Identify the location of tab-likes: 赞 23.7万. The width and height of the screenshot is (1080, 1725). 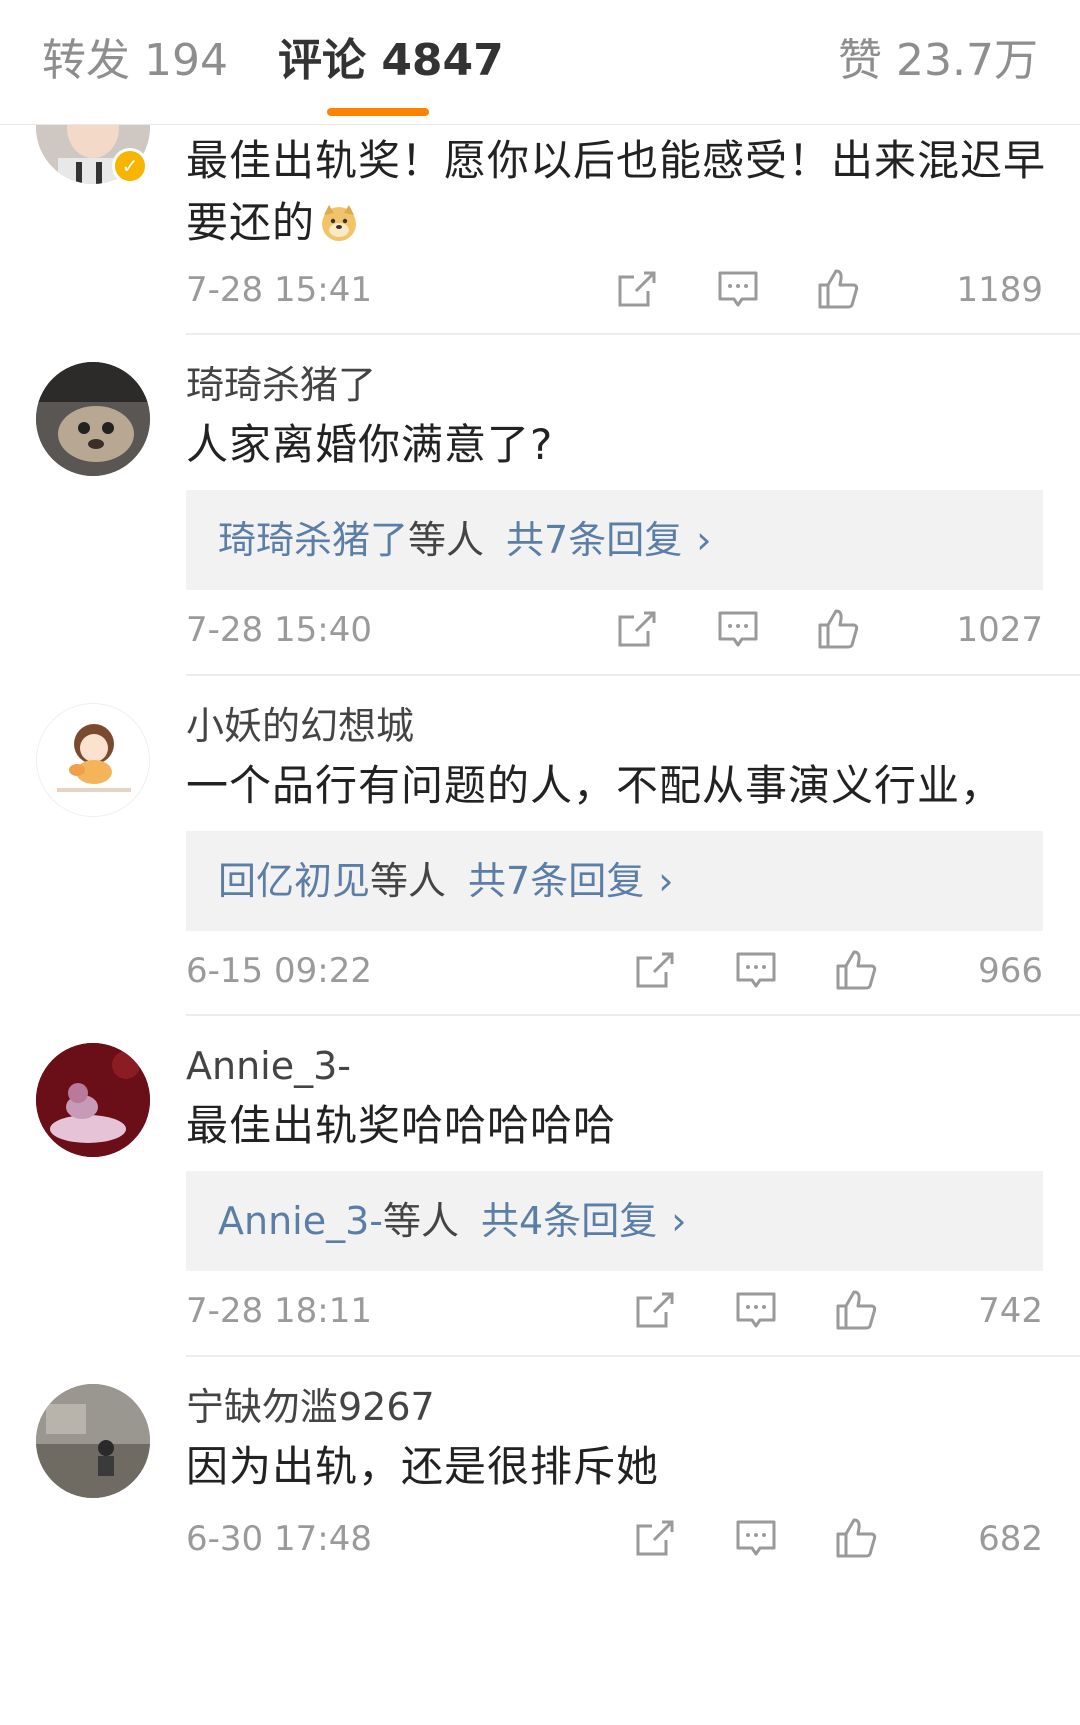
(938, 61).